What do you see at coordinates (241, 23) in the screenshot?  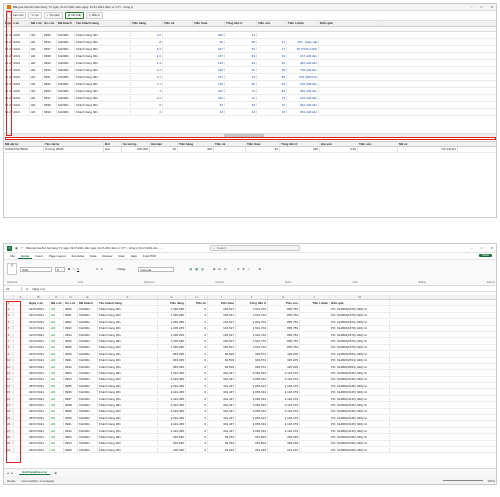 I see `column-header: Tổng tiền tt` at bounding box center [241, 23].